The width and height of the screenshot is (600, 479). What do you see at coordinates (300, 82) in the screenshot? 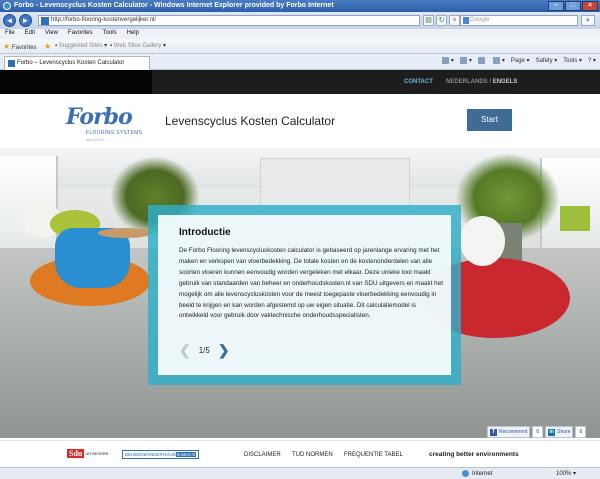
I see `site-top-bar: CONTACT NEDERLANDS / ENGELS` at bounding box center [300, 82].